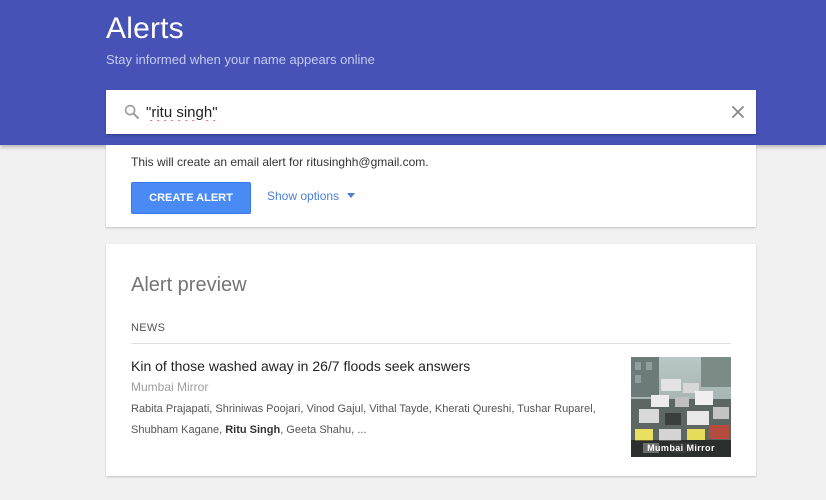 The width and height of the screenshot is (826, 500). What do you see at coordinates (738, 112) in the screenshot?
I see `close-icon` at bounding box center [738, 112].